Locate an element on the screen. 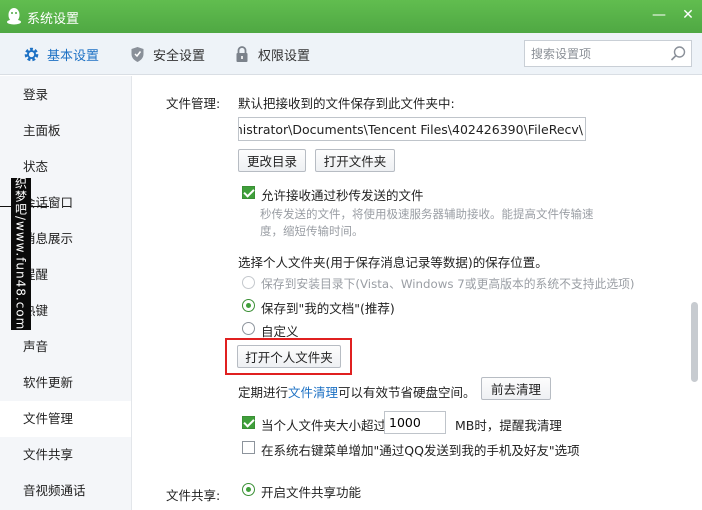 Image resolution: width=702 pixels, height=510 pixels. change-directory-button: 更改目录 is located at coordinates (272, 160).